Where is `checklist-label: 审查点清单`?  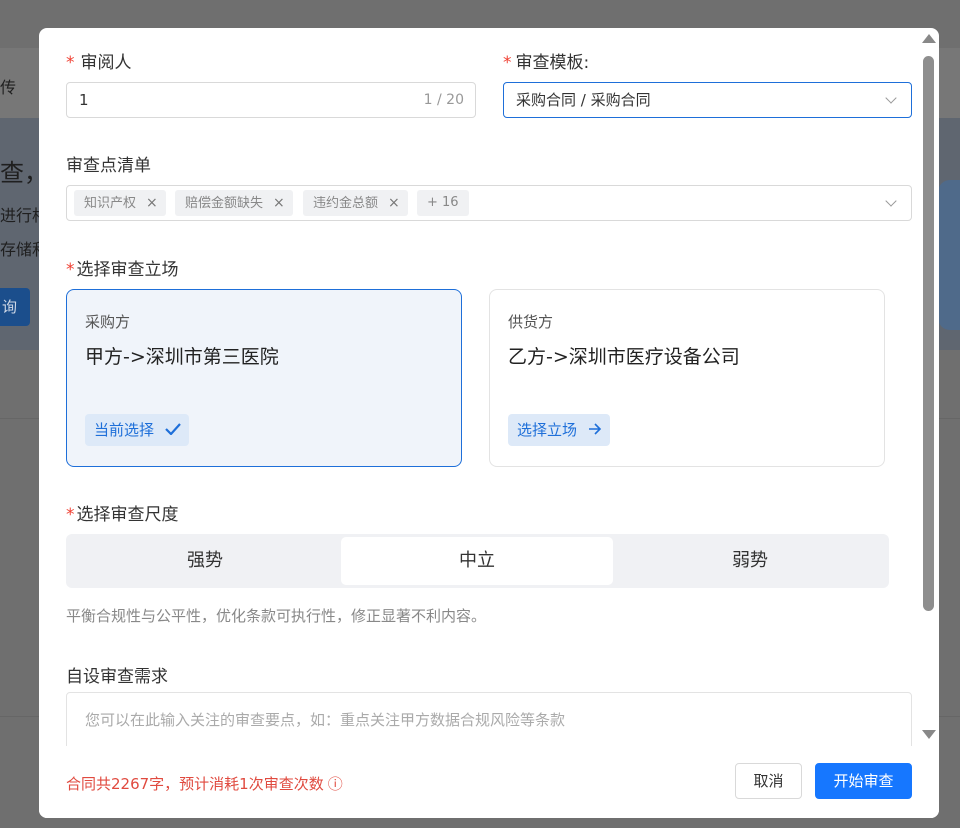 checklist-label: 审查点清单 is located at coordinates (108, 166).